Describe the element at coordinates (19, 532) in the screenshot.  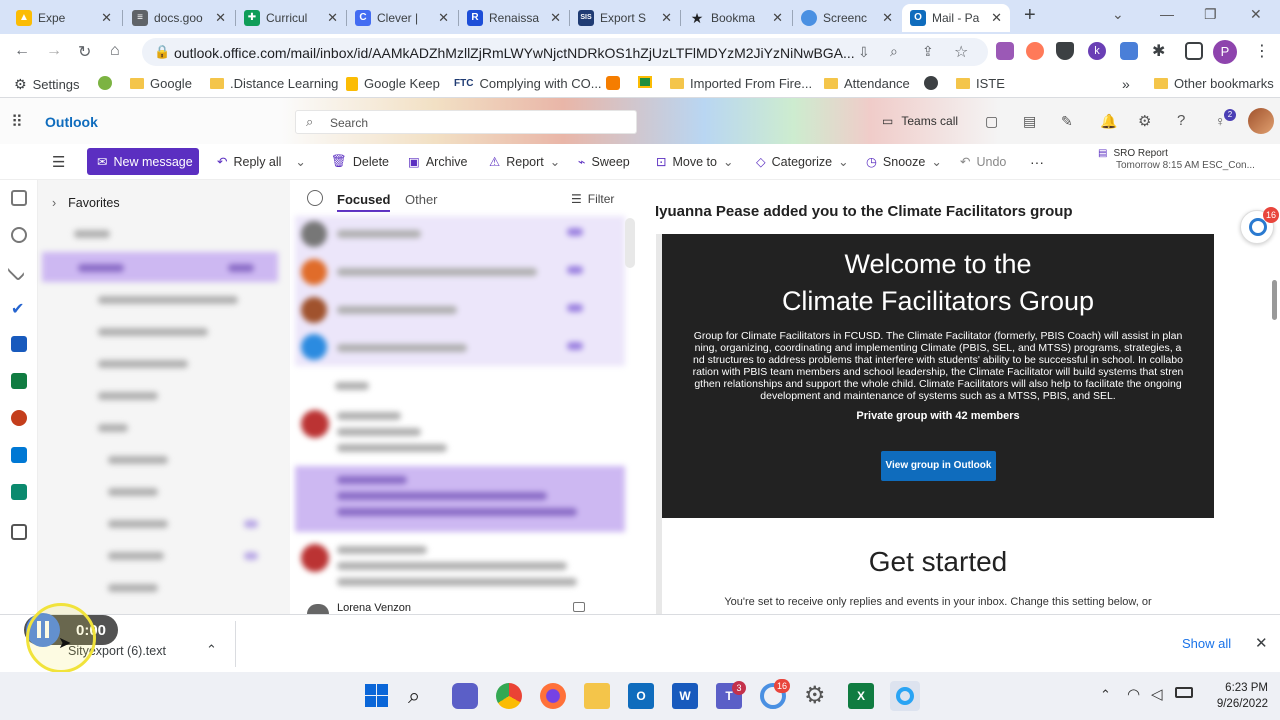
I see `more-apps-icon` at that location.